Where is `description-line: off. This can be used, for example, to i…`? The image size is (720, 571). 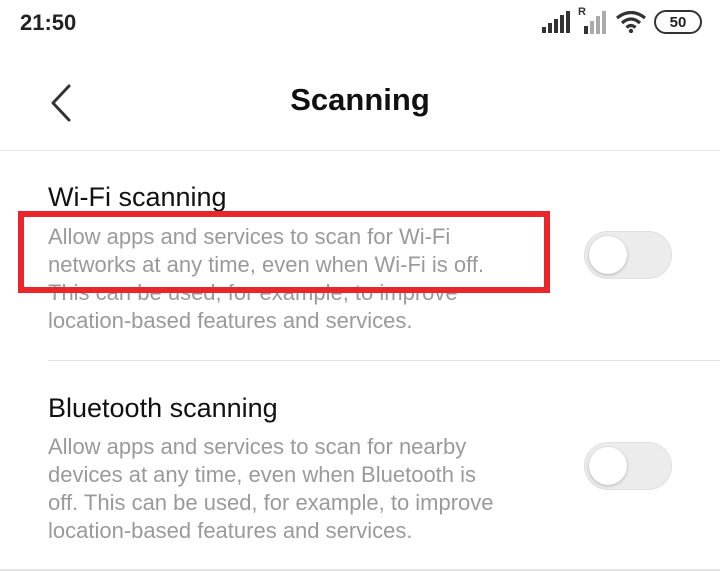
description-line: off. This can be used, for example, to i… is located at coordinates (271, 502).